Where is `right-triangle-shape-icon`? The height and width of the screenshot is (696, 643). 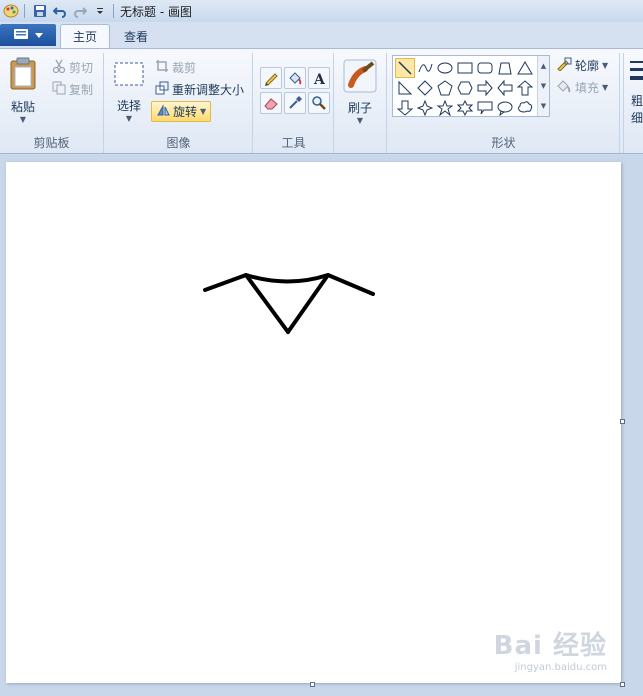 right-triangle-shape-icon is located at coordinates (405, 88).